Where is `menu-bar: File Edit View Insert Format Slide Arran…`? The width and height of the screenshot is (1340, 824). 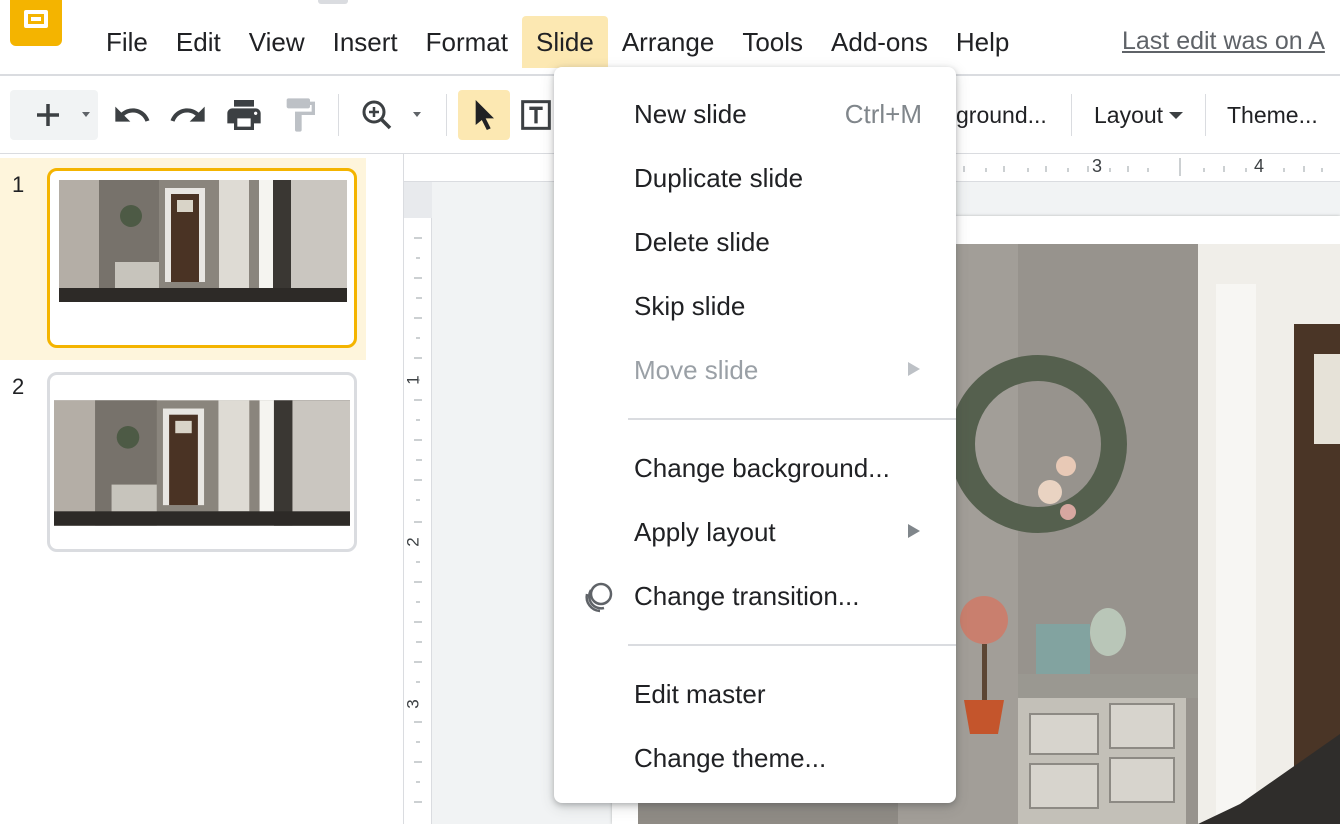
menu-bar: File Edit View Insert Format Slide Arran… is located at coordinates (557, 42).